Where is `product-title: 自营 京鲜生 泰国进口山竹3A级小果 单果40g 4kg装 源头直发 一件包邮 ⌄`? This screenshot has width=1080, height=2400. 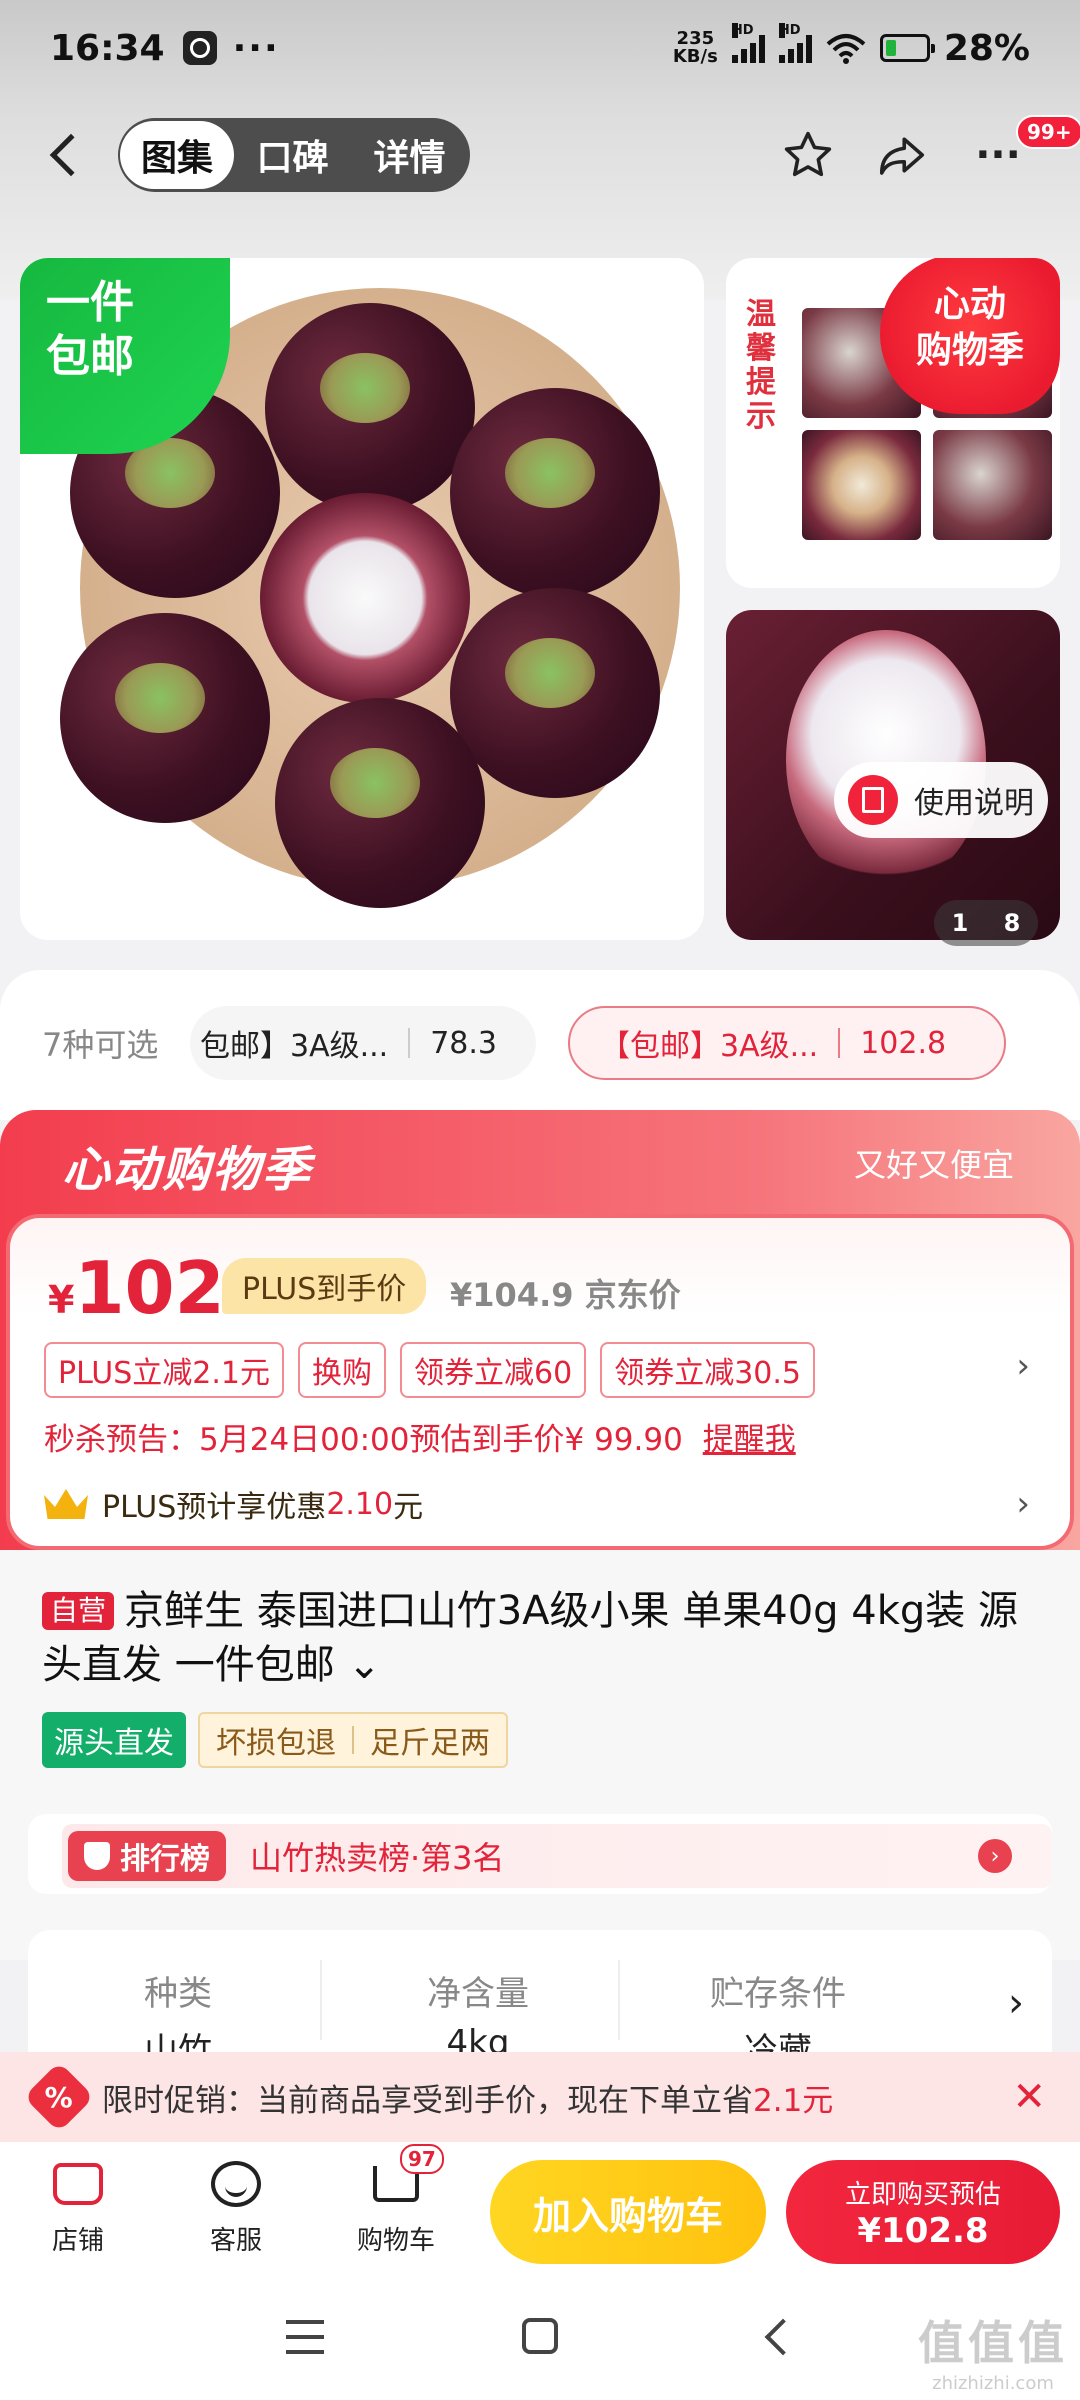
product-title: 自营 京鲜生 泰国进口山竹3A级小果 单果40g 4kg装 源头直发 一件包邮 ⌄ is located at coordinates (542, 1638).